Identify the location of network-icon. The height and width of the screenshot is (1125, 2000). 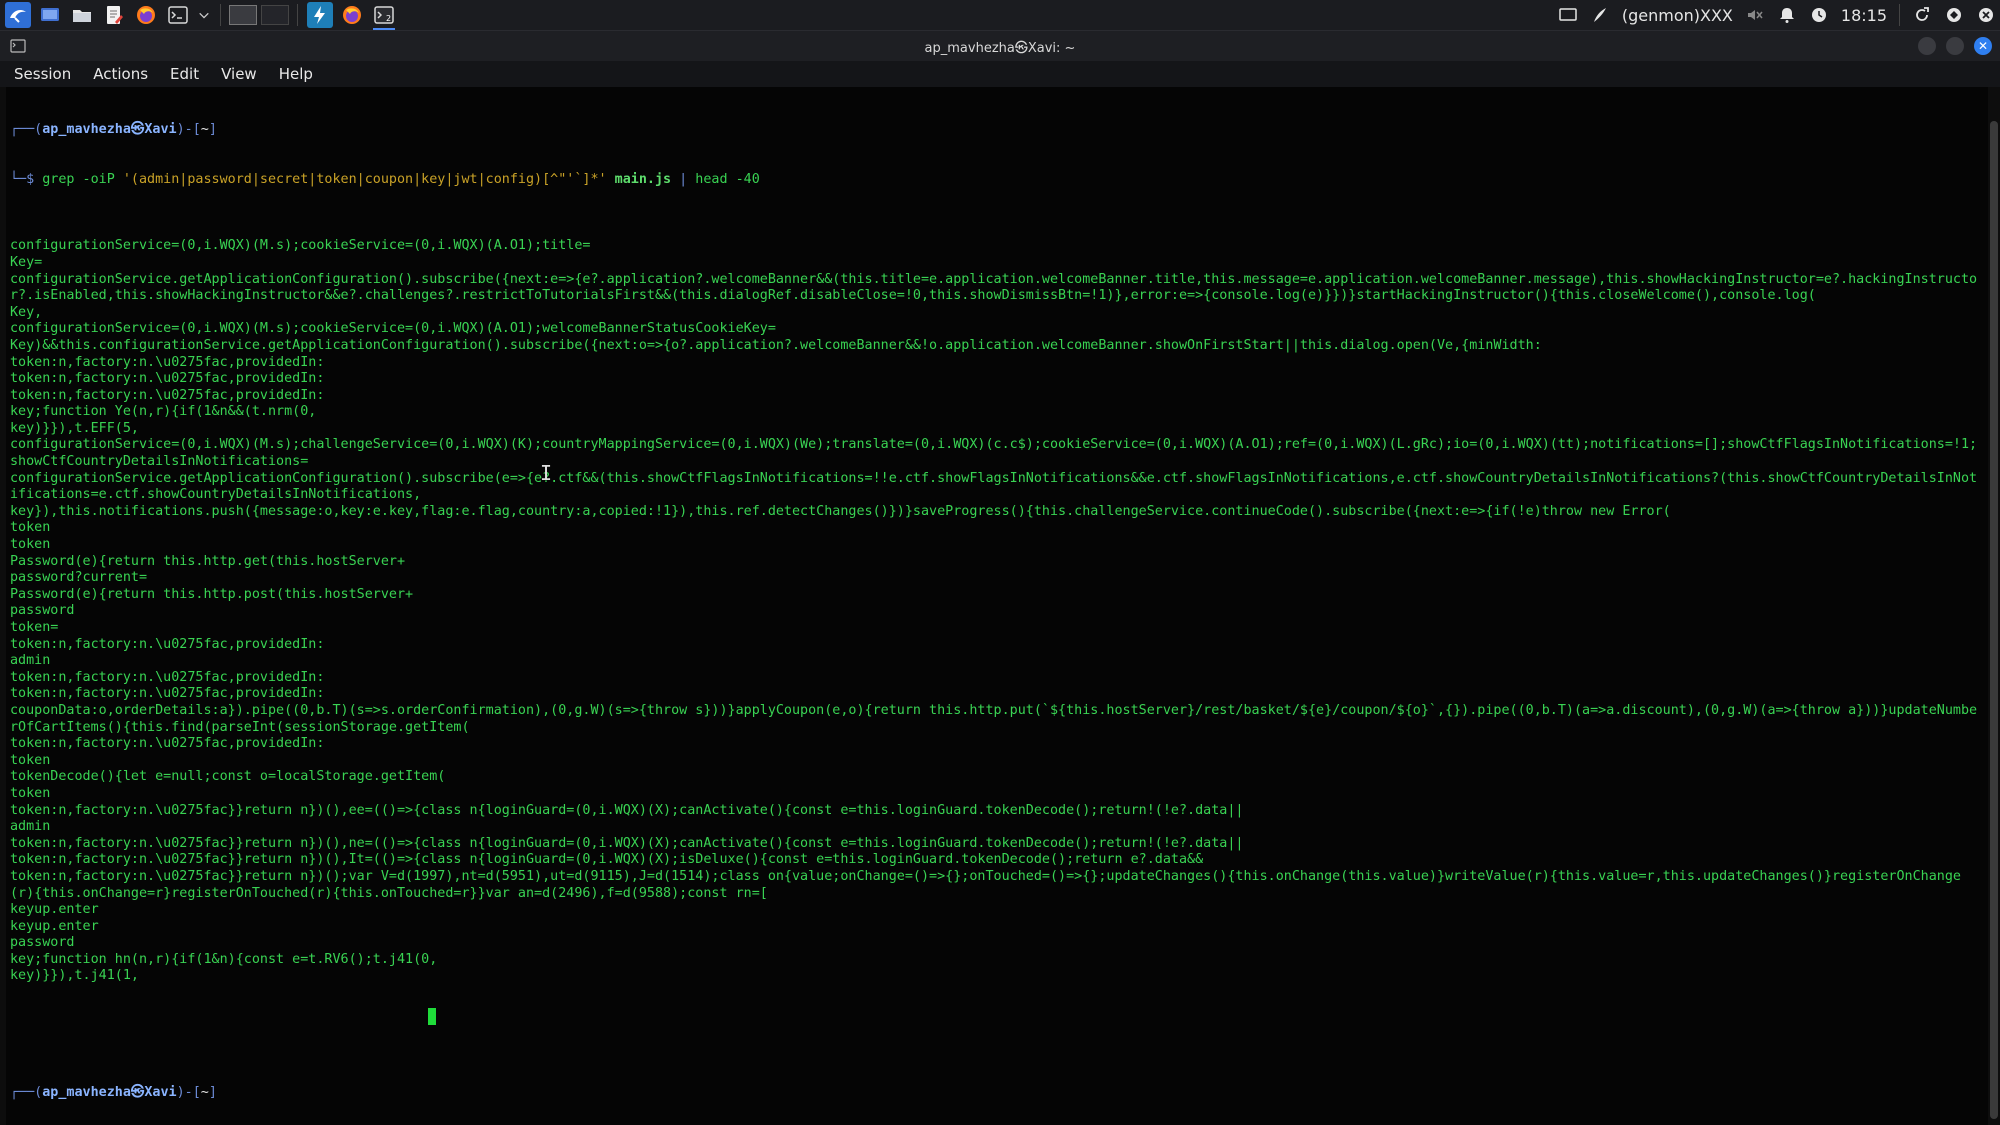
(1954, 15).